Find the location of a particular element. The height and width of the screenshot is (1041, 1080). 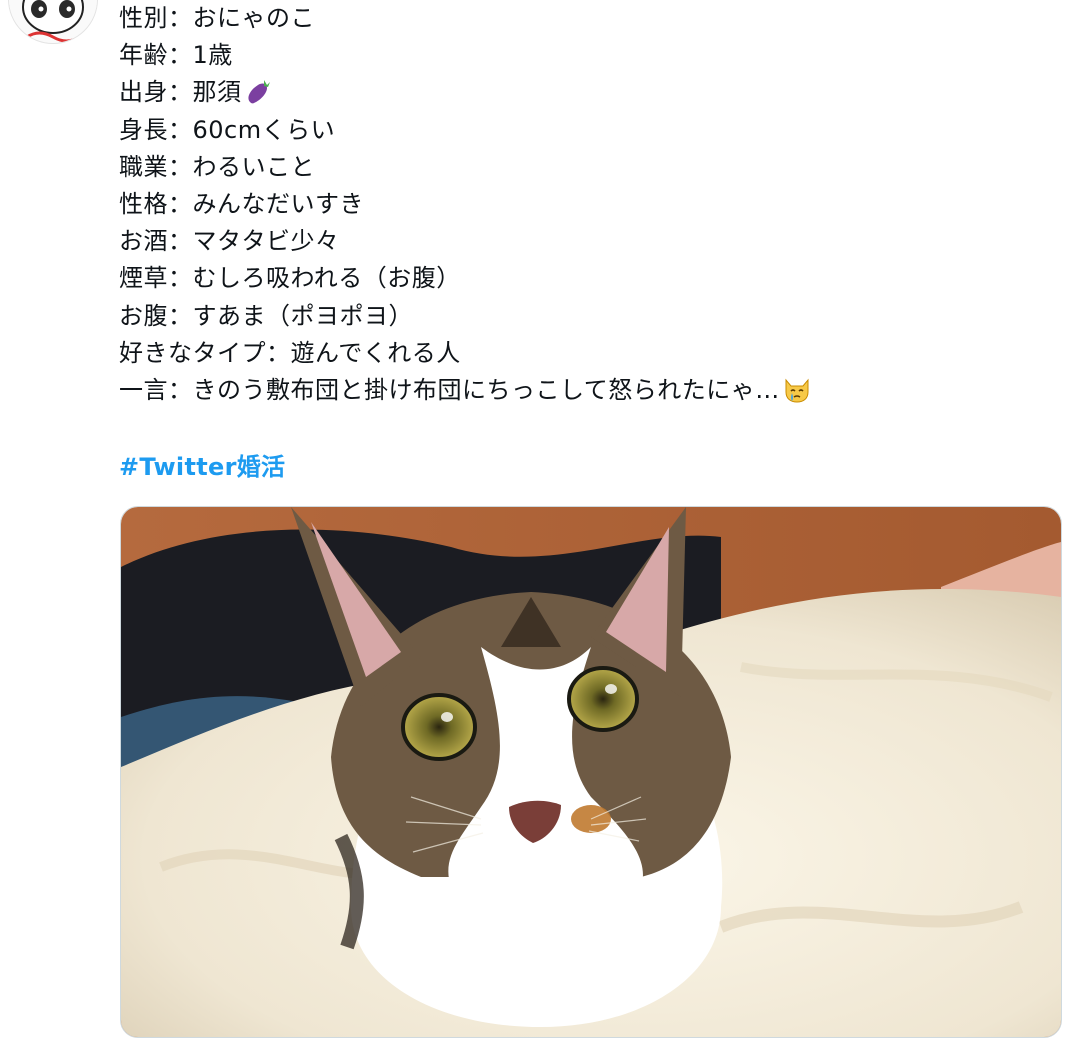

profile-line-tobacco: 煙草：むしろ吸われる（お腹） is located at coordinates (290, 278).